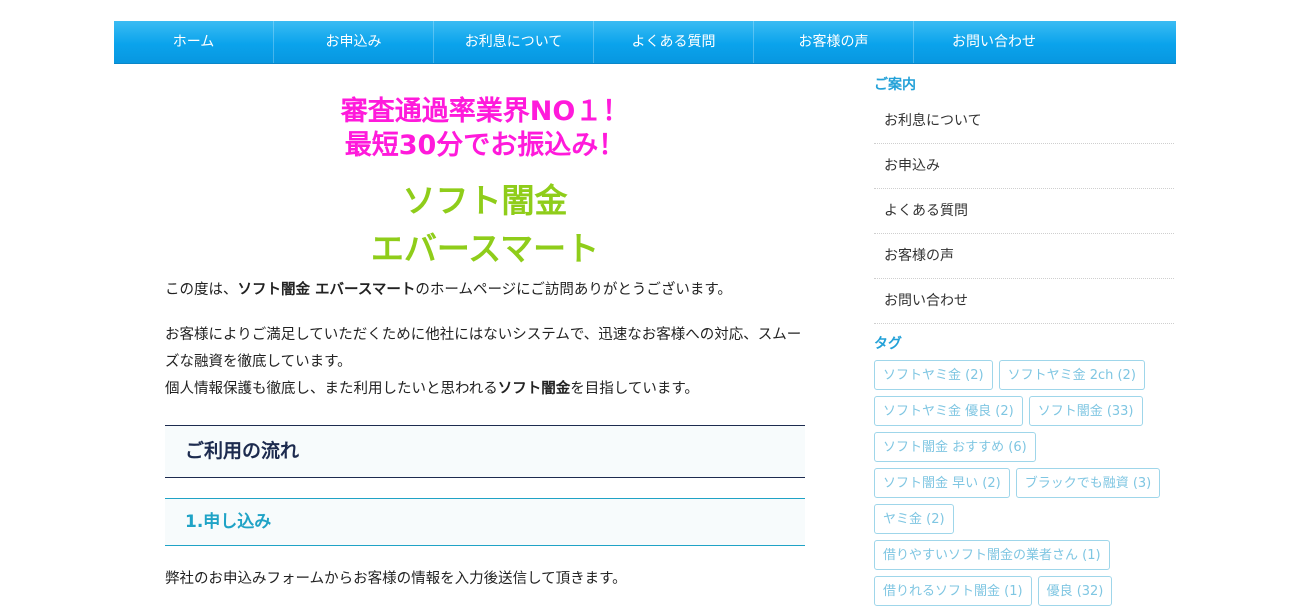 Image resolution: width=1290 pixels, height=612 pixels. I want to click on tag-link: ソフト闇金 (33), so click(1085, 411).